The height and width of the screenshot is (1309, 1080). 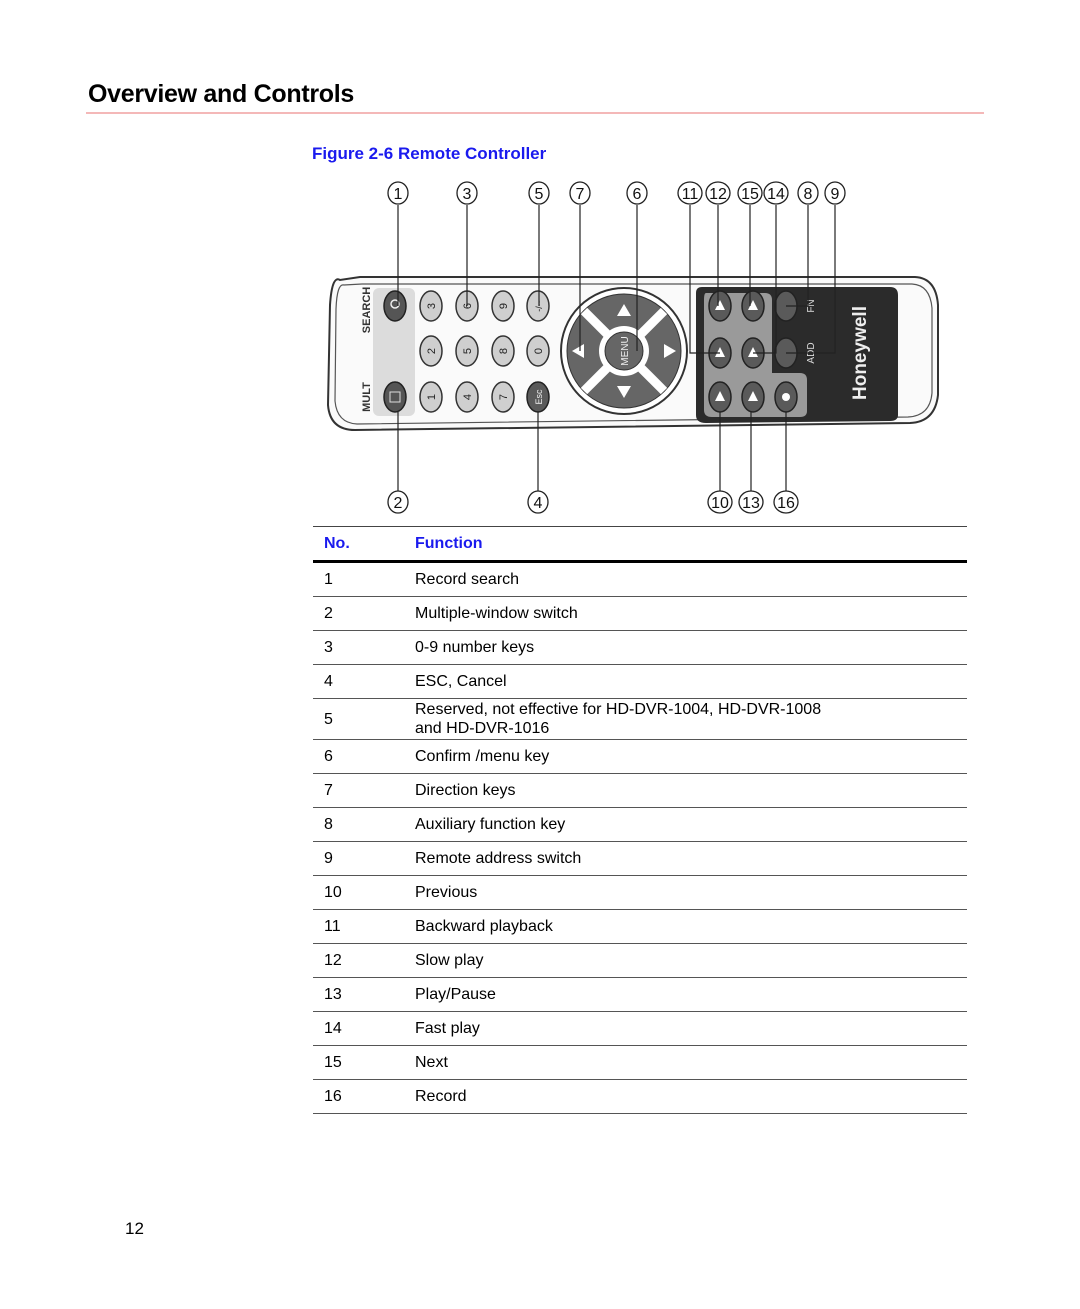 I want to click on figure-caption: Figure 2-6 Remote Controller, so click(x=429, y=153).